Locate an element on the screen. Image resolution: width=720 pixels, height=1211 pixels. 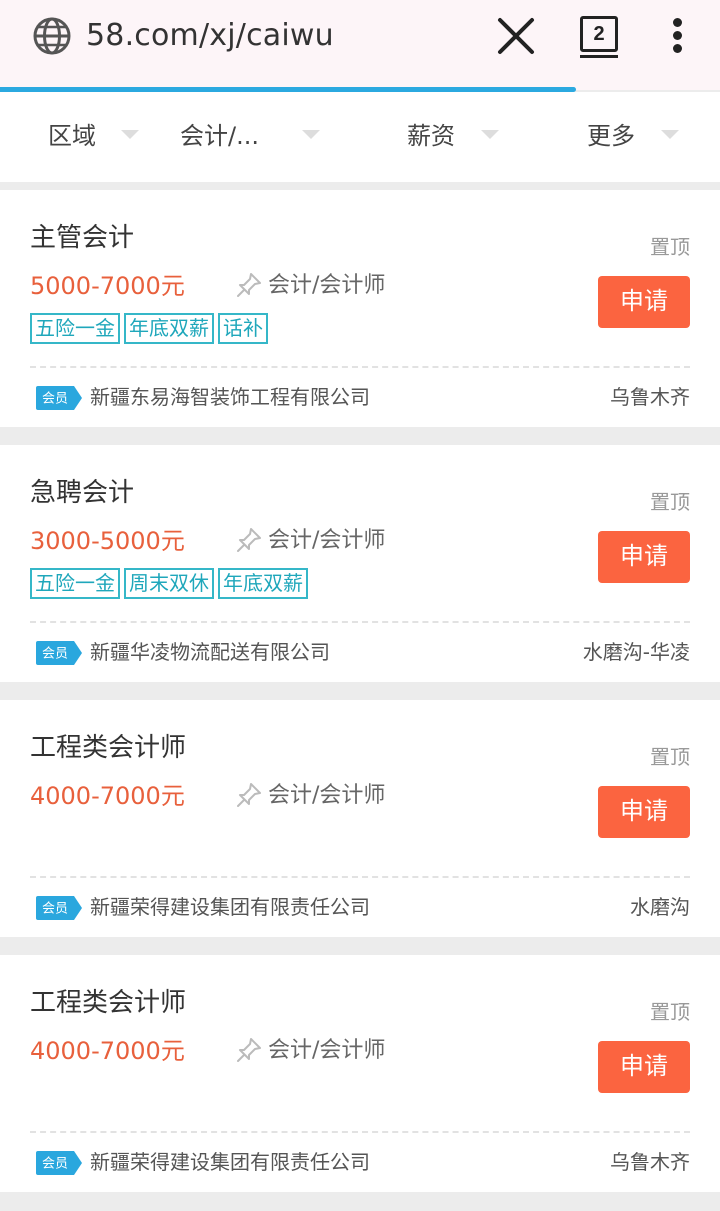
job-location: 水磨沟-华凌 is located at coordinates (636, 652).